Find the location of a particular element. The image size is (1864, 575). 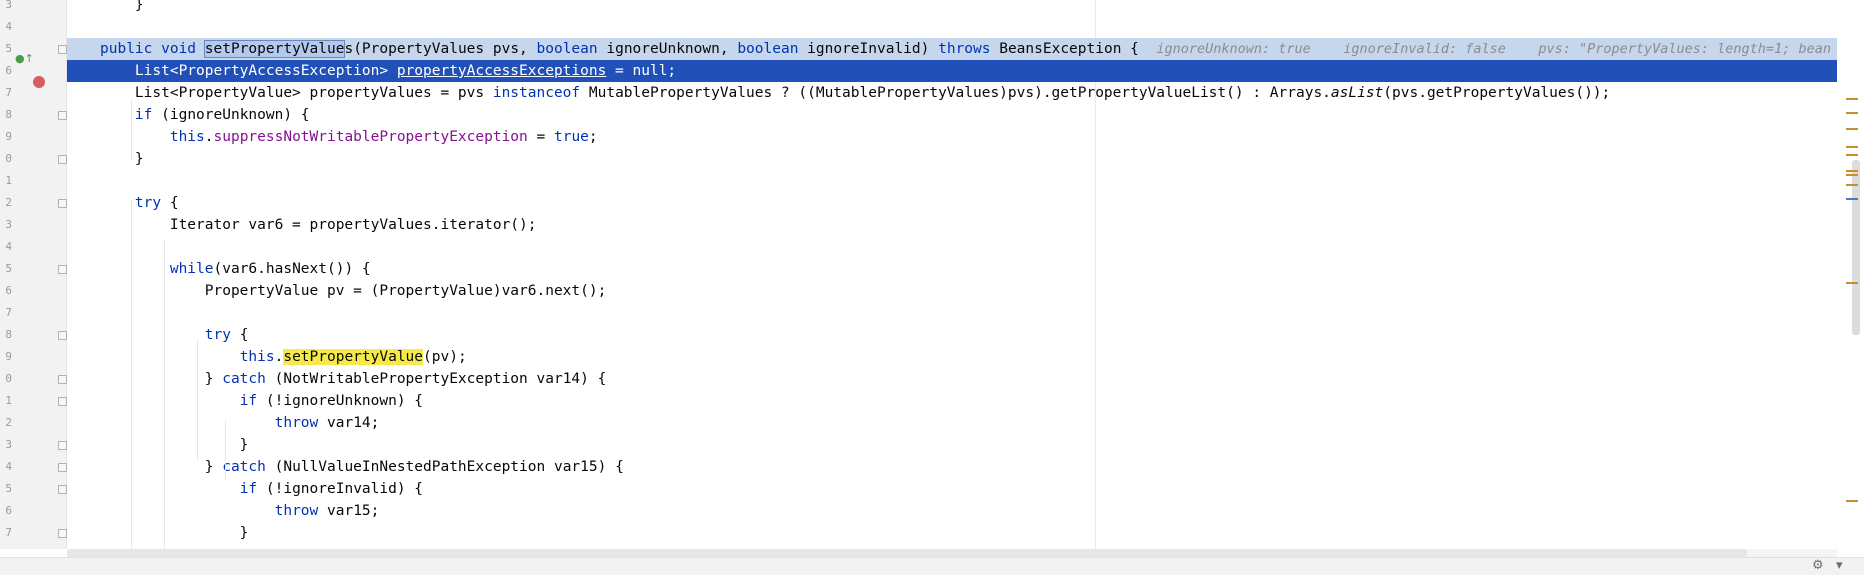

code-line: if (!ignoreInvalid) { is located at coordinates (952, 489).